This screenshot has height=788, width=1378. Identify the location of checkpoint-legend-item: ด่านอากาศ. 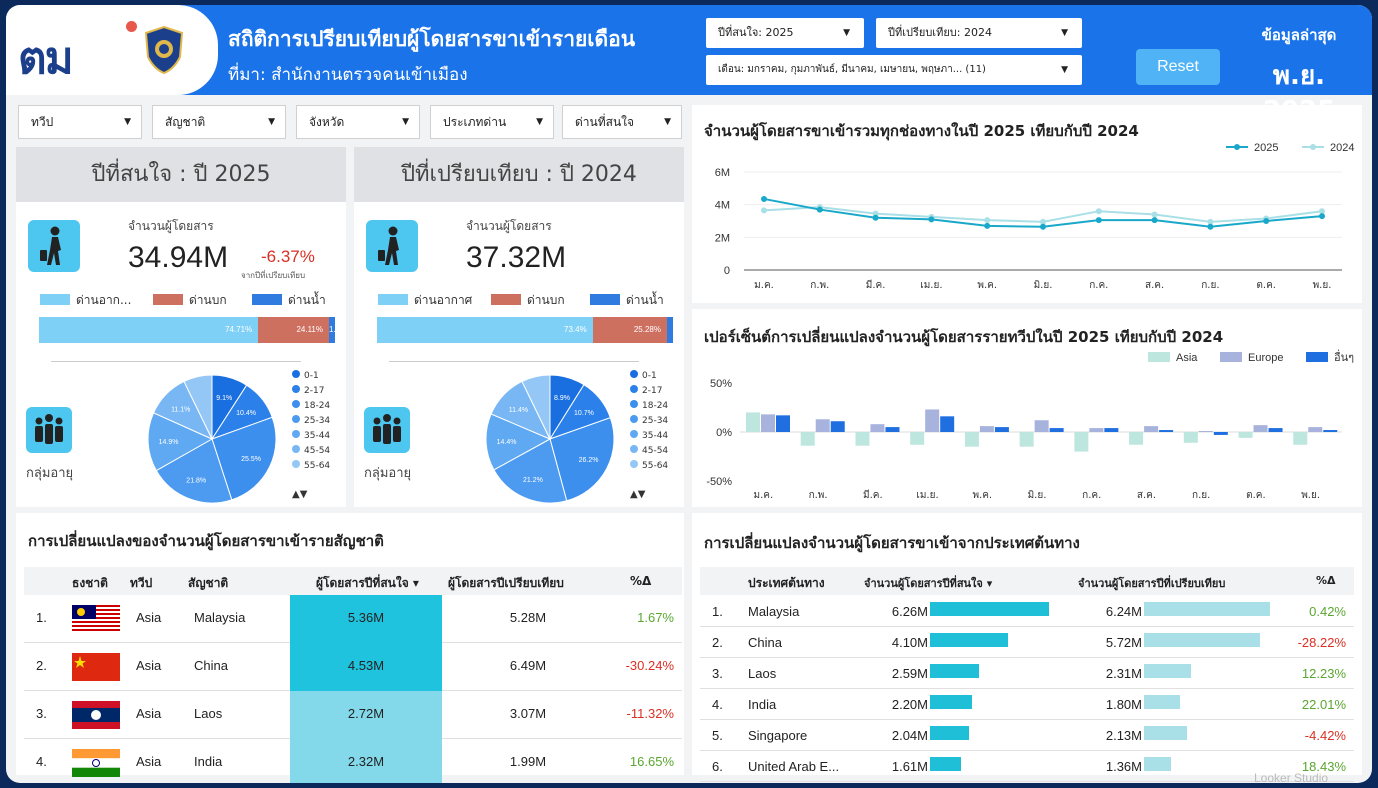
(425, 300).